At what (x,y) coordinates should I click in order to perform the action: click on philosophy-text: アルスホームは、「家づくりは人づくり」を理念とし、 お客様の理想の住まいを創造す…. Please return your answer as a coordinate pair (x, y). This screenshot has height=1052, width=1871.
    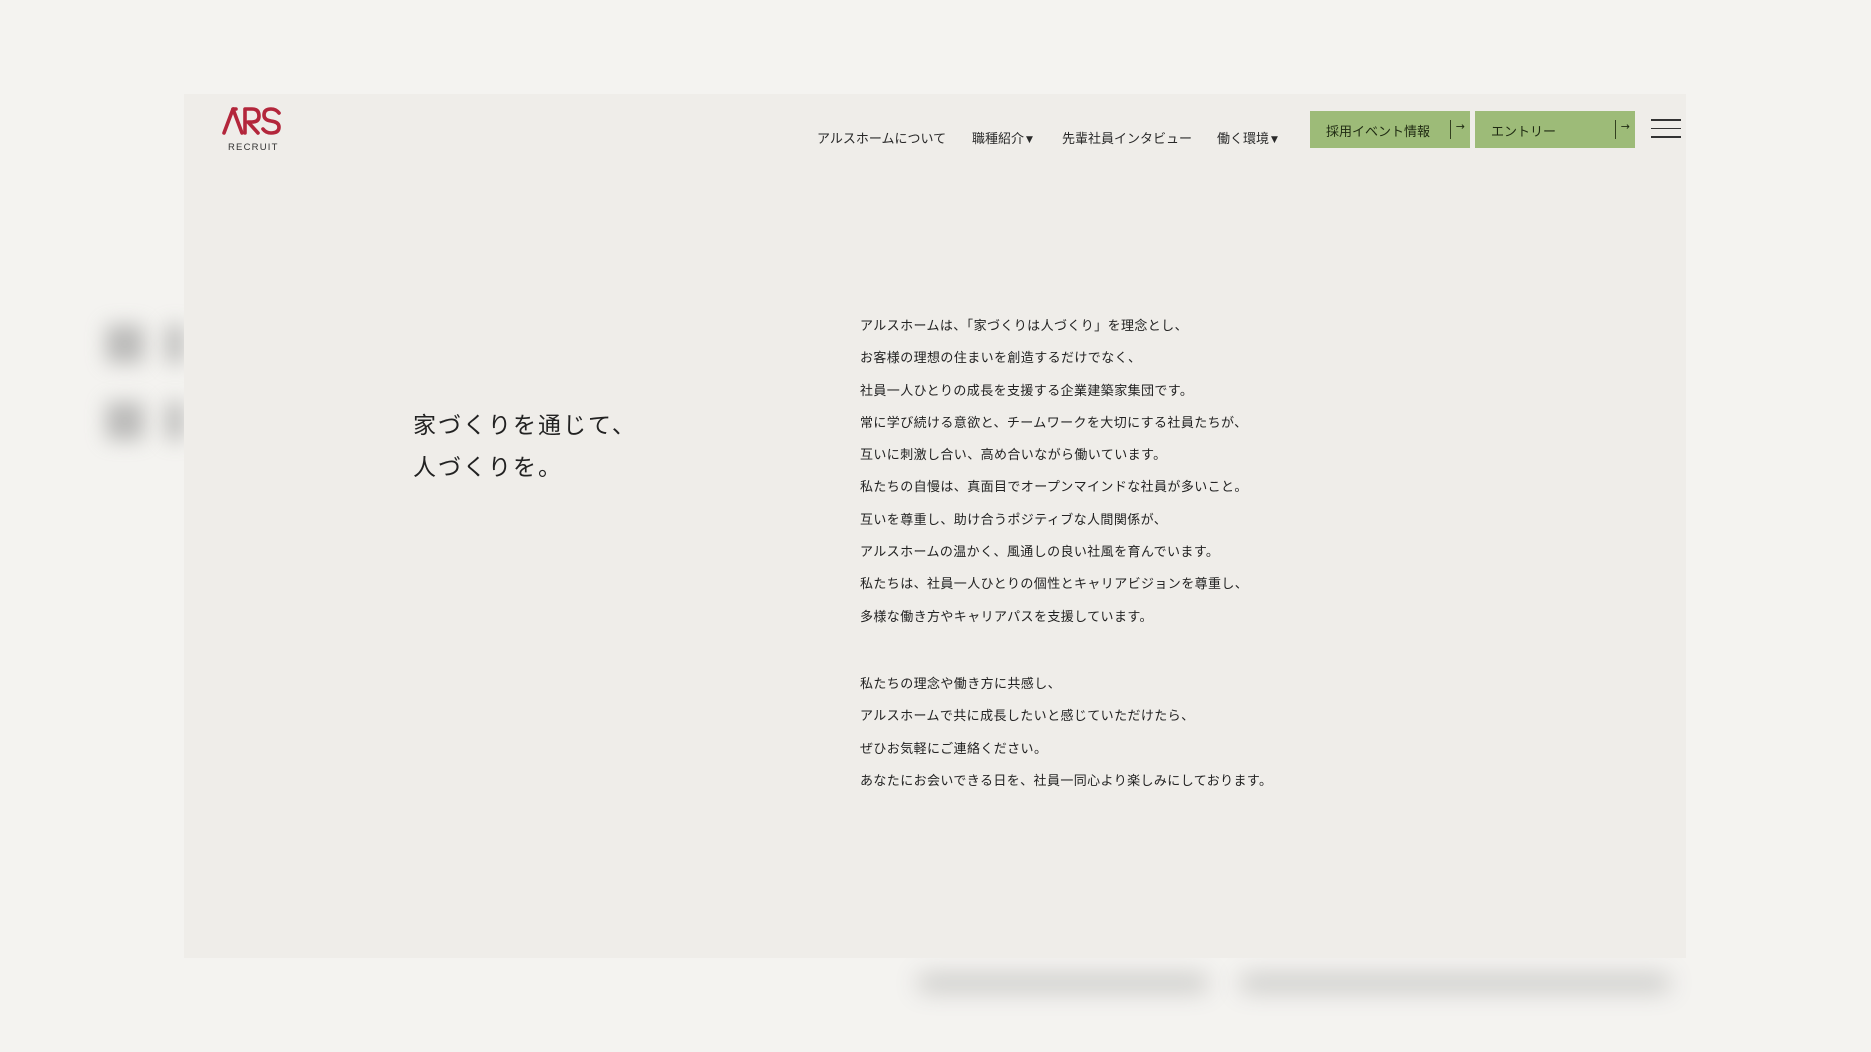
    Looking at the image, I should click on (1066, 554).